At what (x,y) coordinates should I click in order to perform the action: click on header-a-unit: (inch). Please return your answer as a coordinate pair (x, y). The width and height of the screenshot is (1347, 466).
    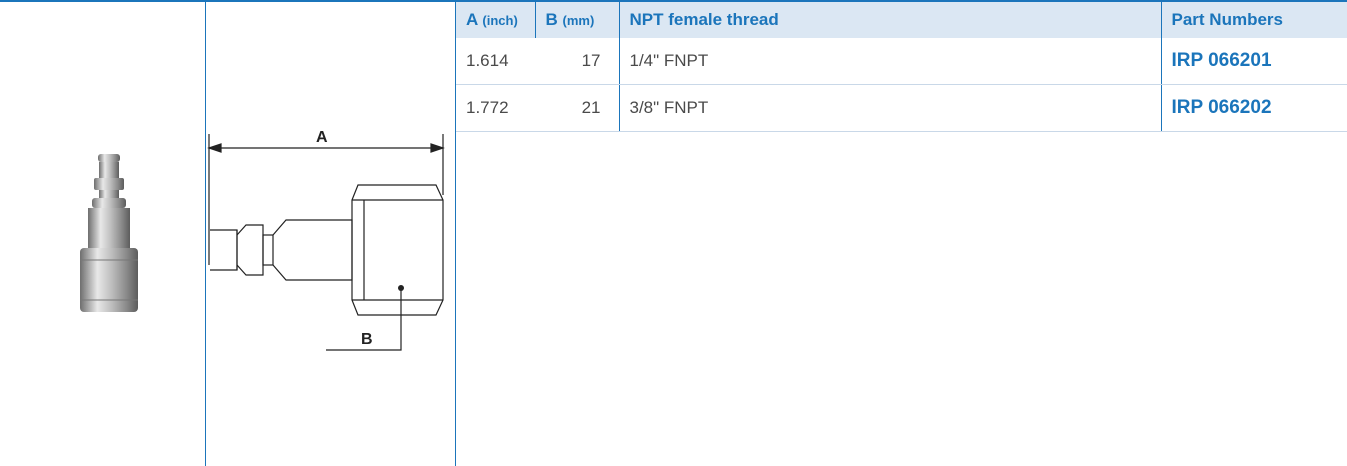
    Looking at the image, I should click on (500, 20).